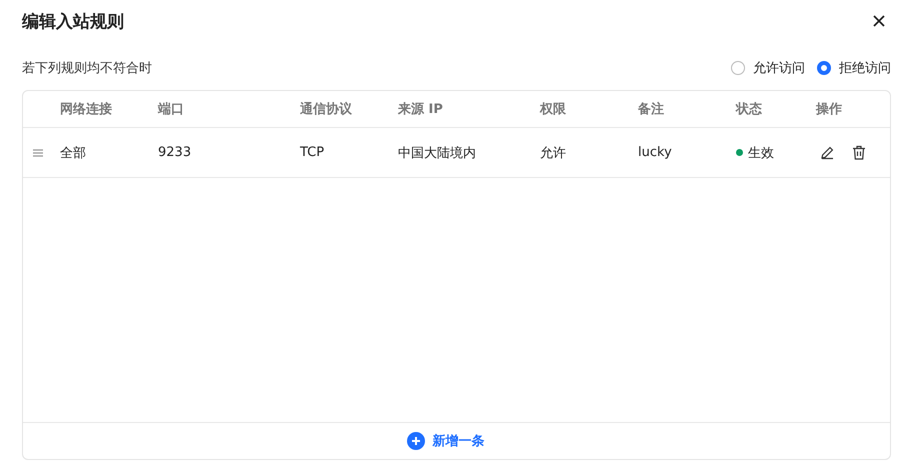 The image size is (904, 471). I want to click on table-cell-text: TCP, so click(313, 152).